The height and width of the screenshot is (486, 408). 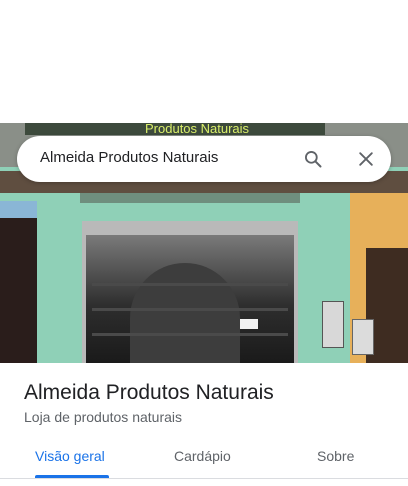 I want to click on shop-interior-arch, so click(x=185, y=313).